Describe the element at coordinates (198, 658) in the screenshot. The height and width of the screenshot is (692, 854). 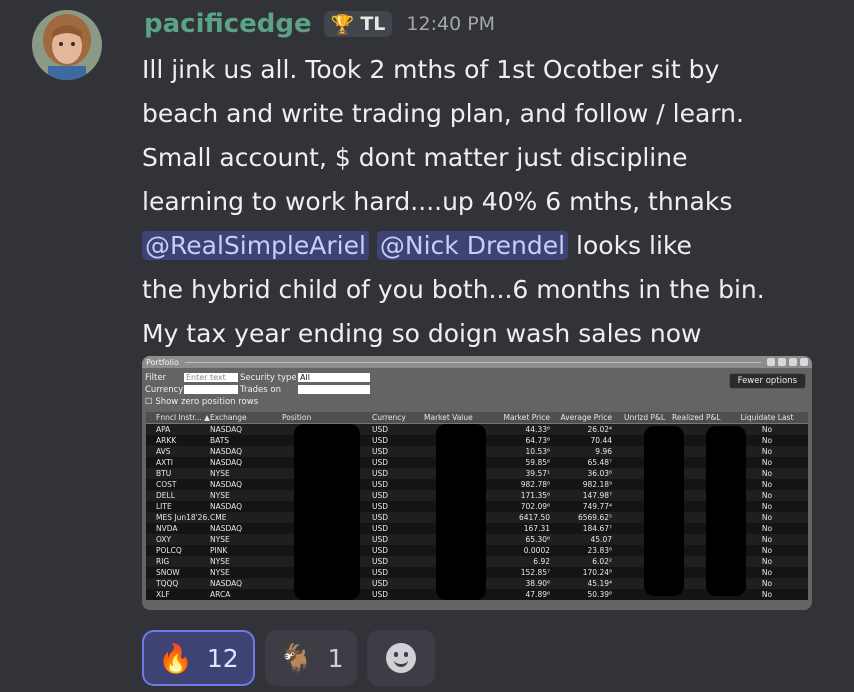
I see `reaction-fire: 🔥 12` at that location.